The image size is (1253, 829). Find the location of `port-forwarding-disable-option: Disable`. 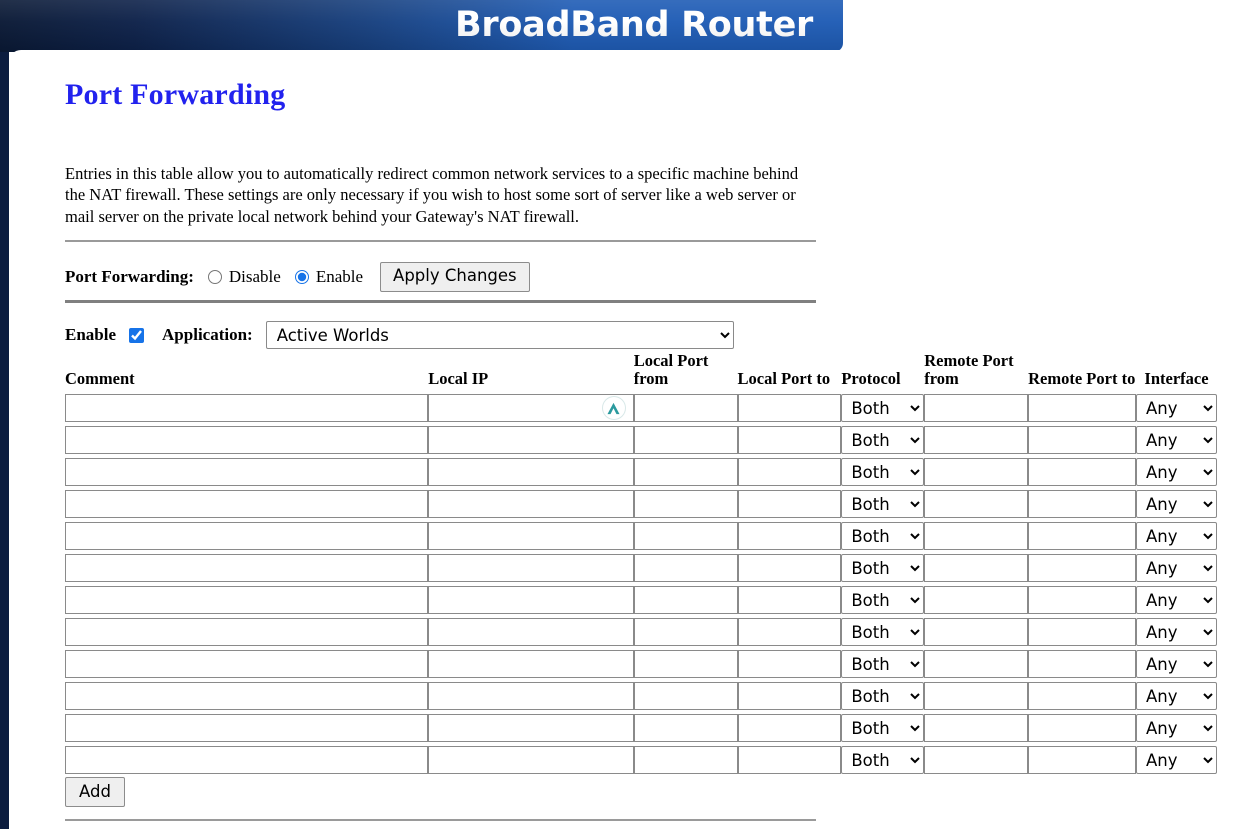

port-forwarding-disable-option: Disable is located at coordinates (244, 277).